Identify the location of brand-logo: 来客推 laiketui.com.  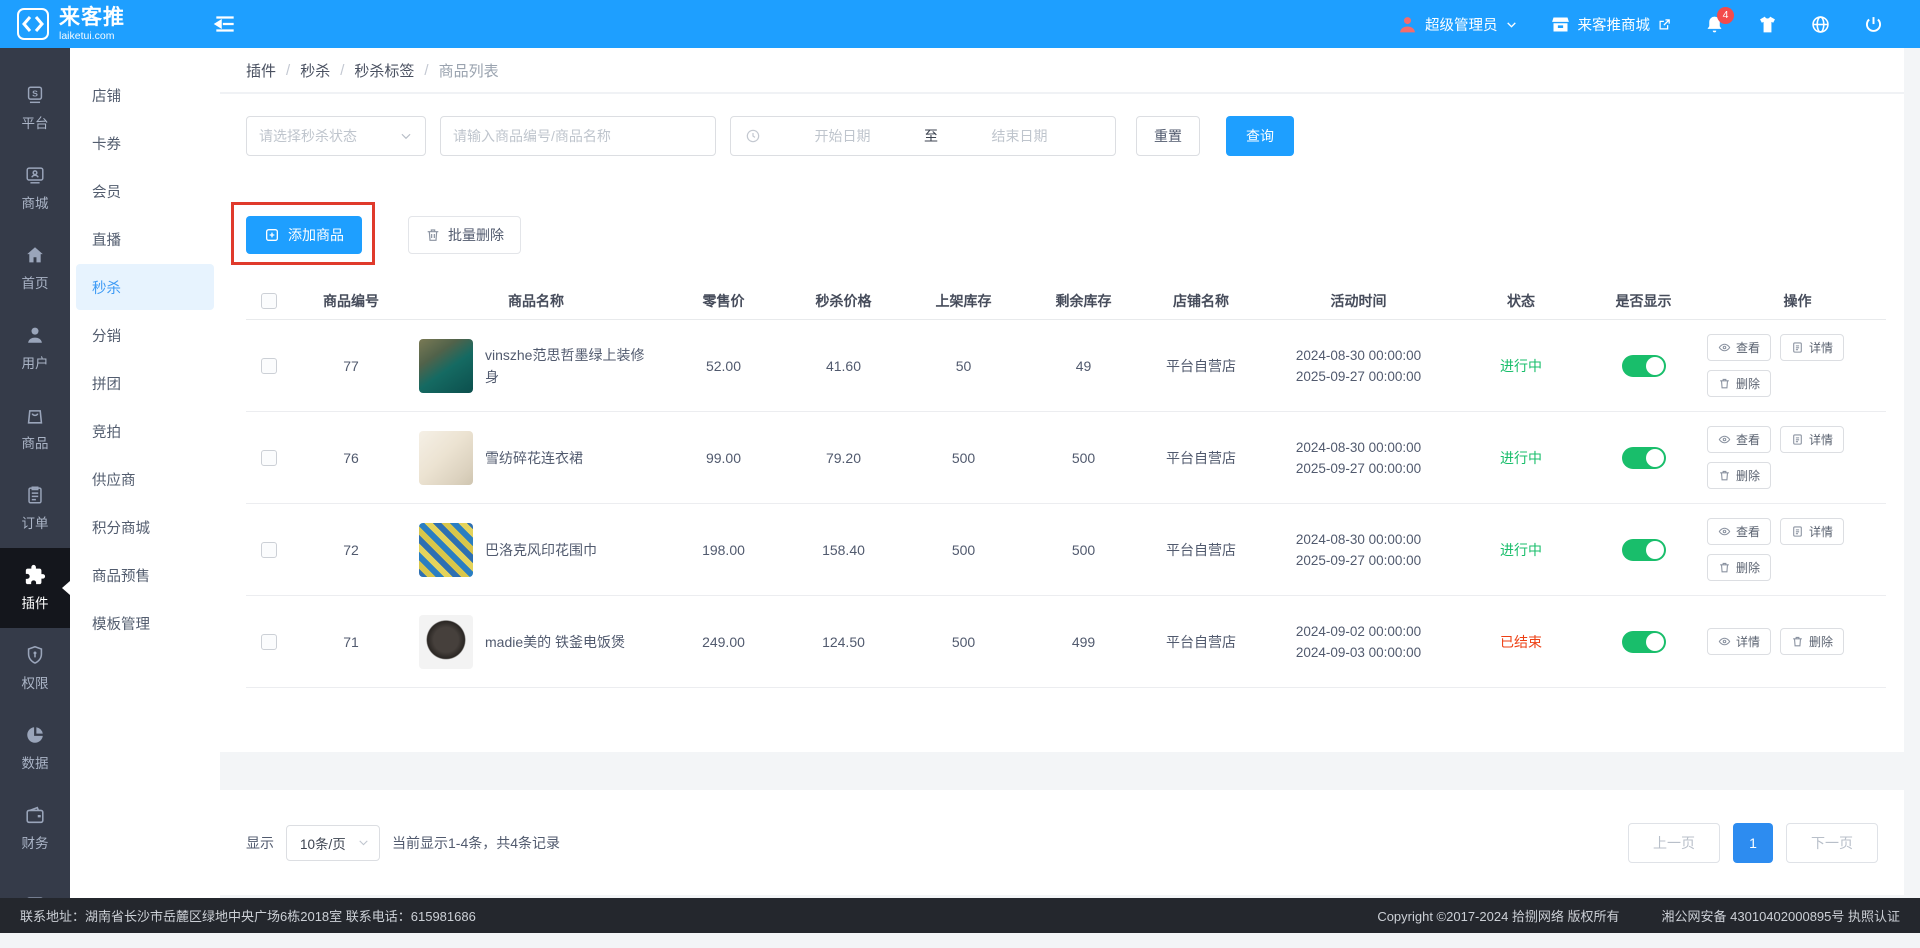
(105, 24).